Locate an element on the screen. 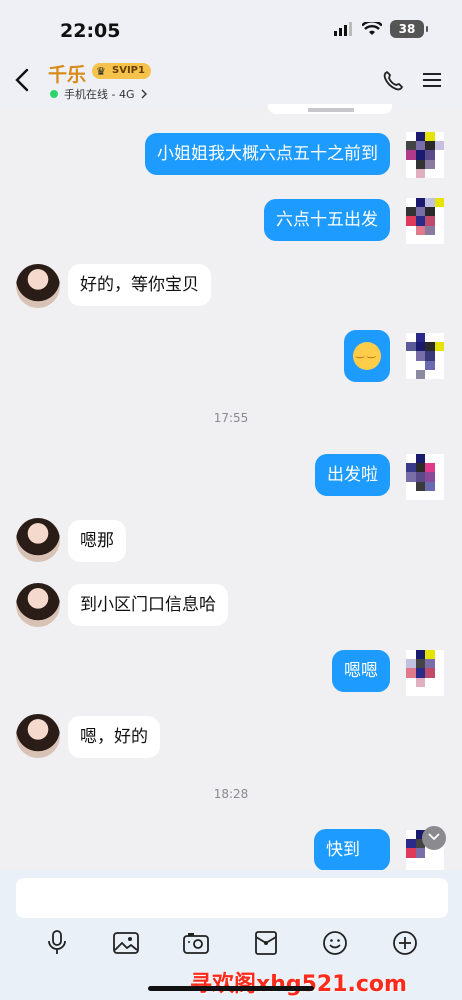  status-time: 22:05 is located at coordinates (90, 31).